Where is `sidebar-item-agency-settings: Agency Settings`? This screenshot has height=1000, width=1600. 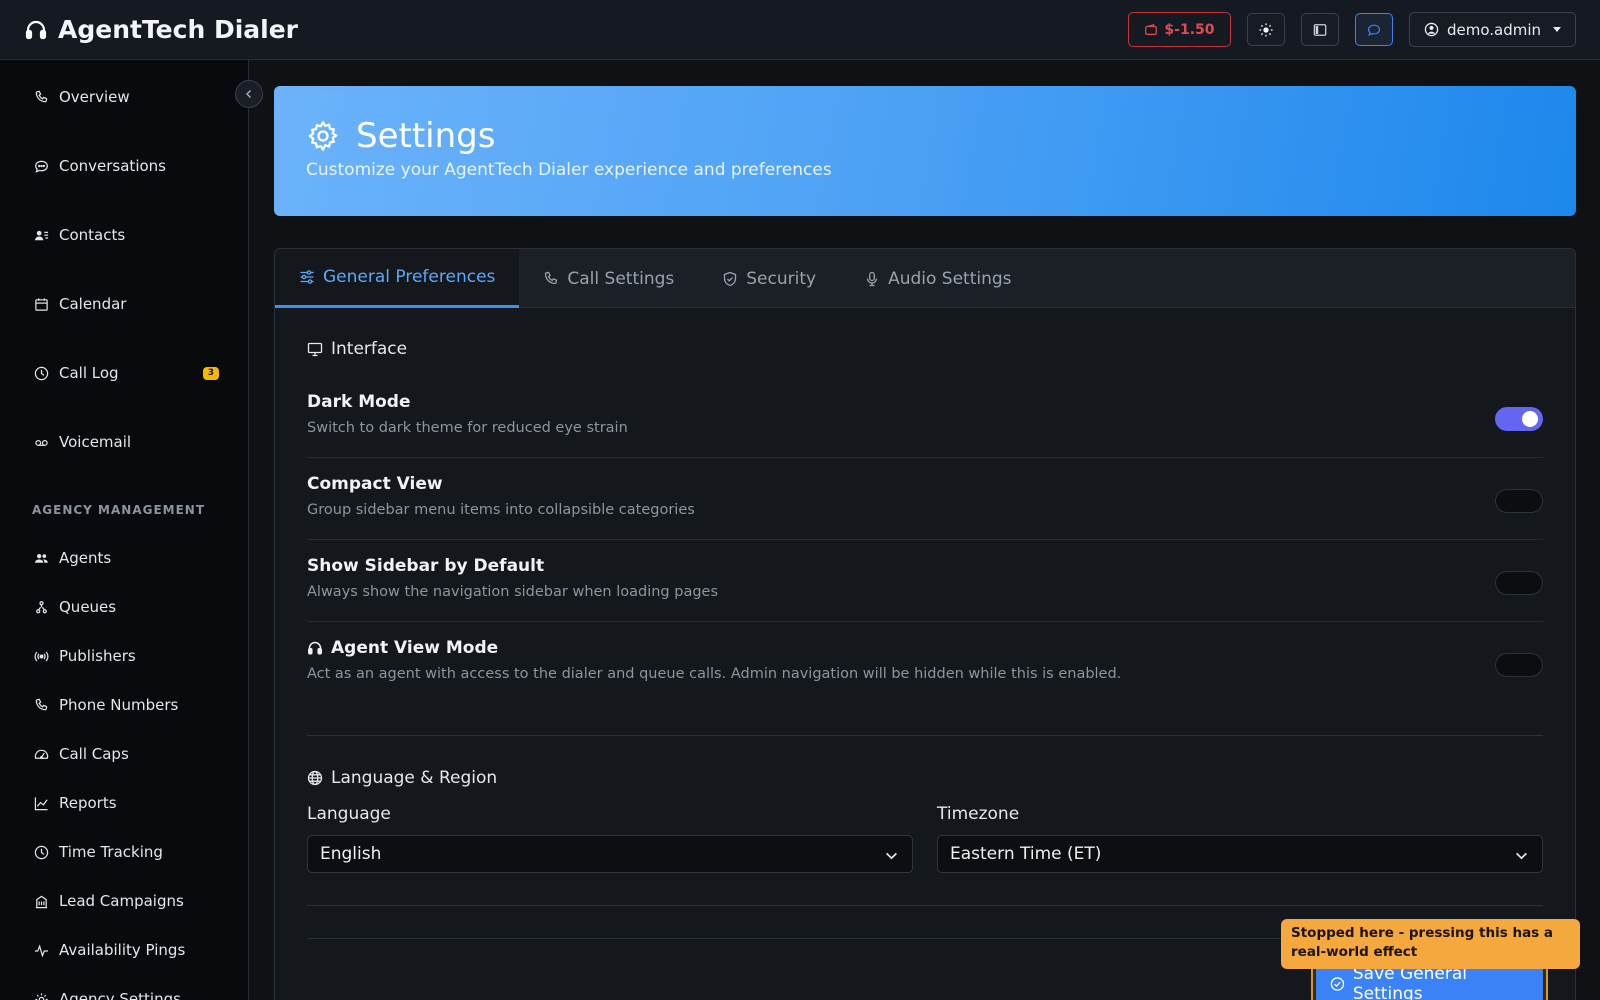 sidebar-item-agency-settings: Agency Settings is located at coordinates (126, 995).